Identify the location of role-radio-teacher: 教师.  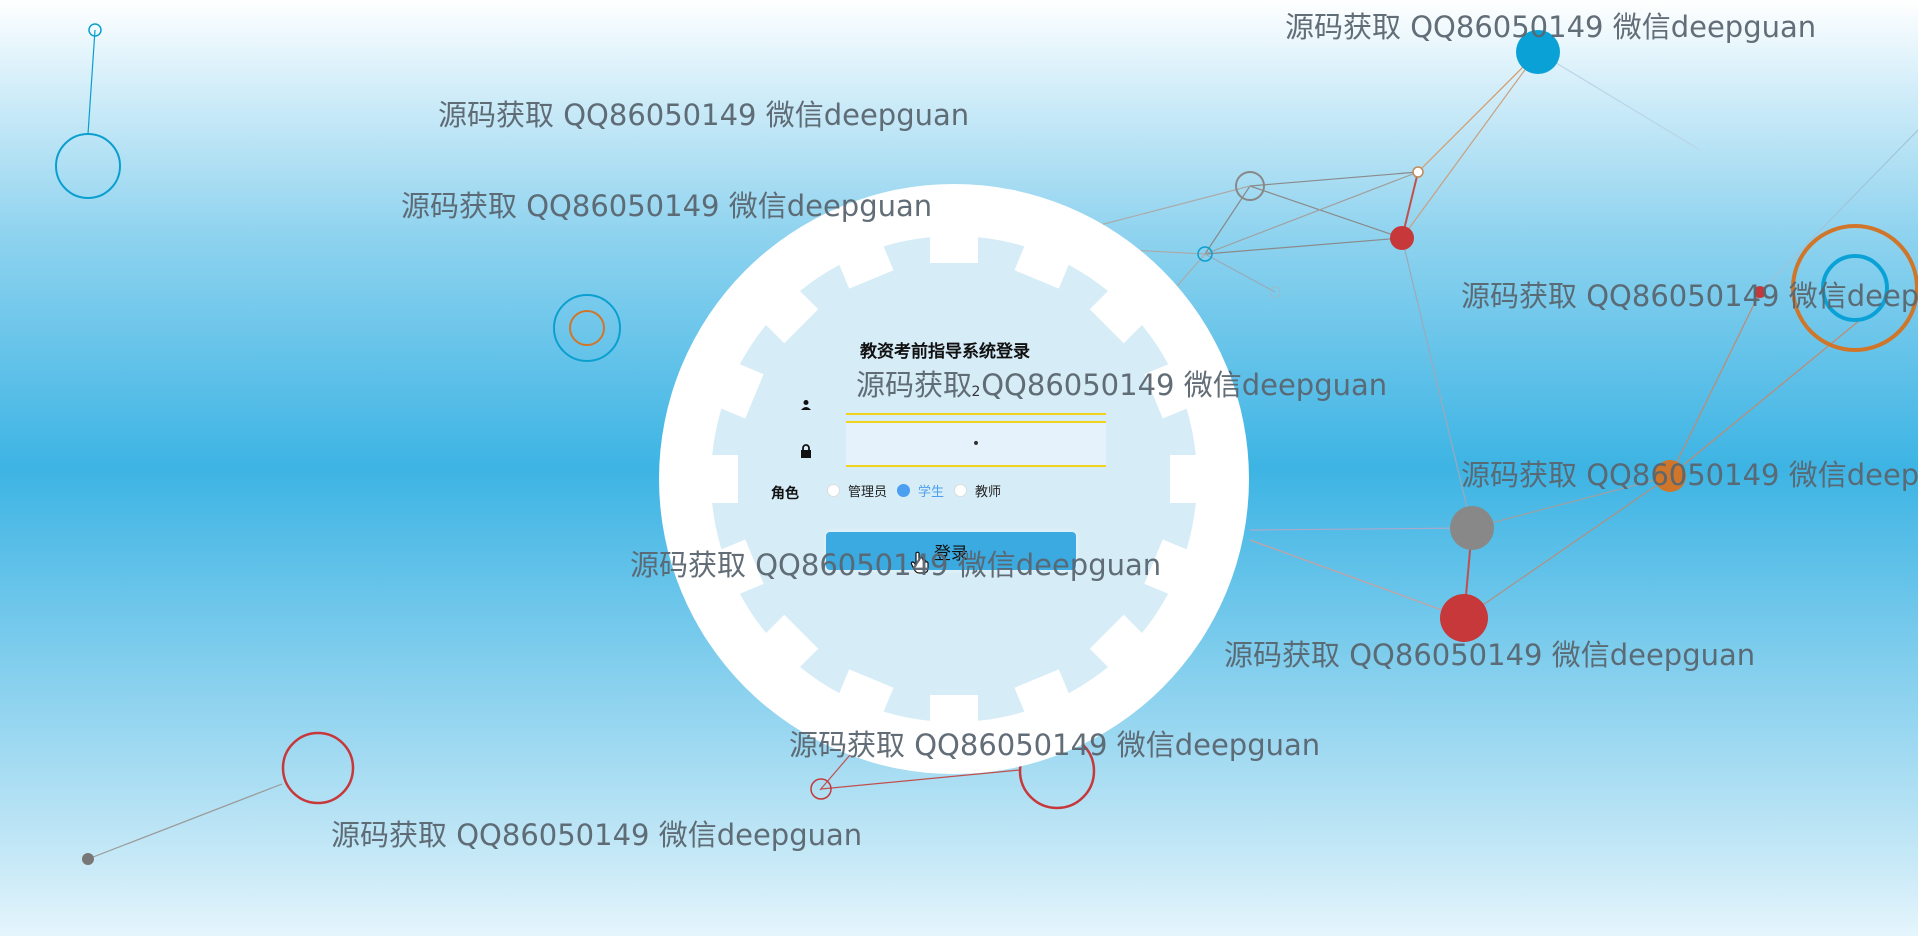
(977, 490).